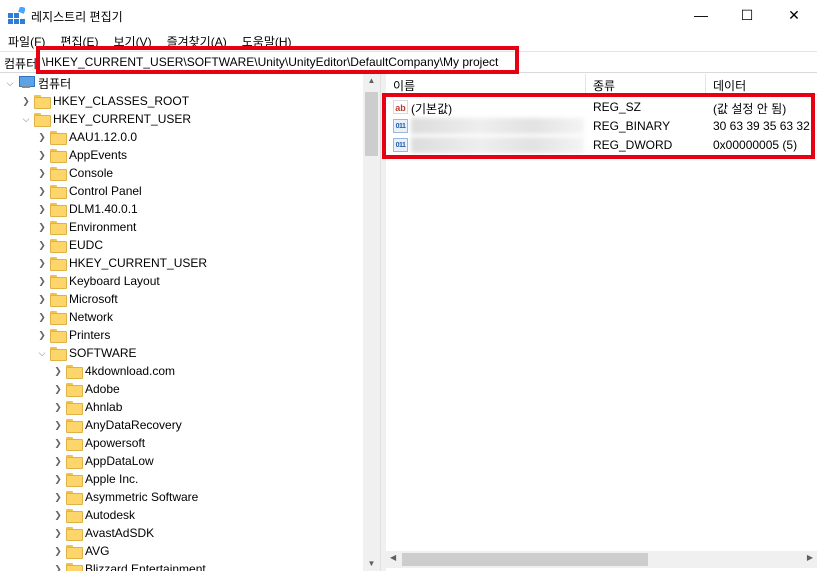 The width and height of the screenshot is (817, 571). I want to click on registry-icon, so click(16, 15).